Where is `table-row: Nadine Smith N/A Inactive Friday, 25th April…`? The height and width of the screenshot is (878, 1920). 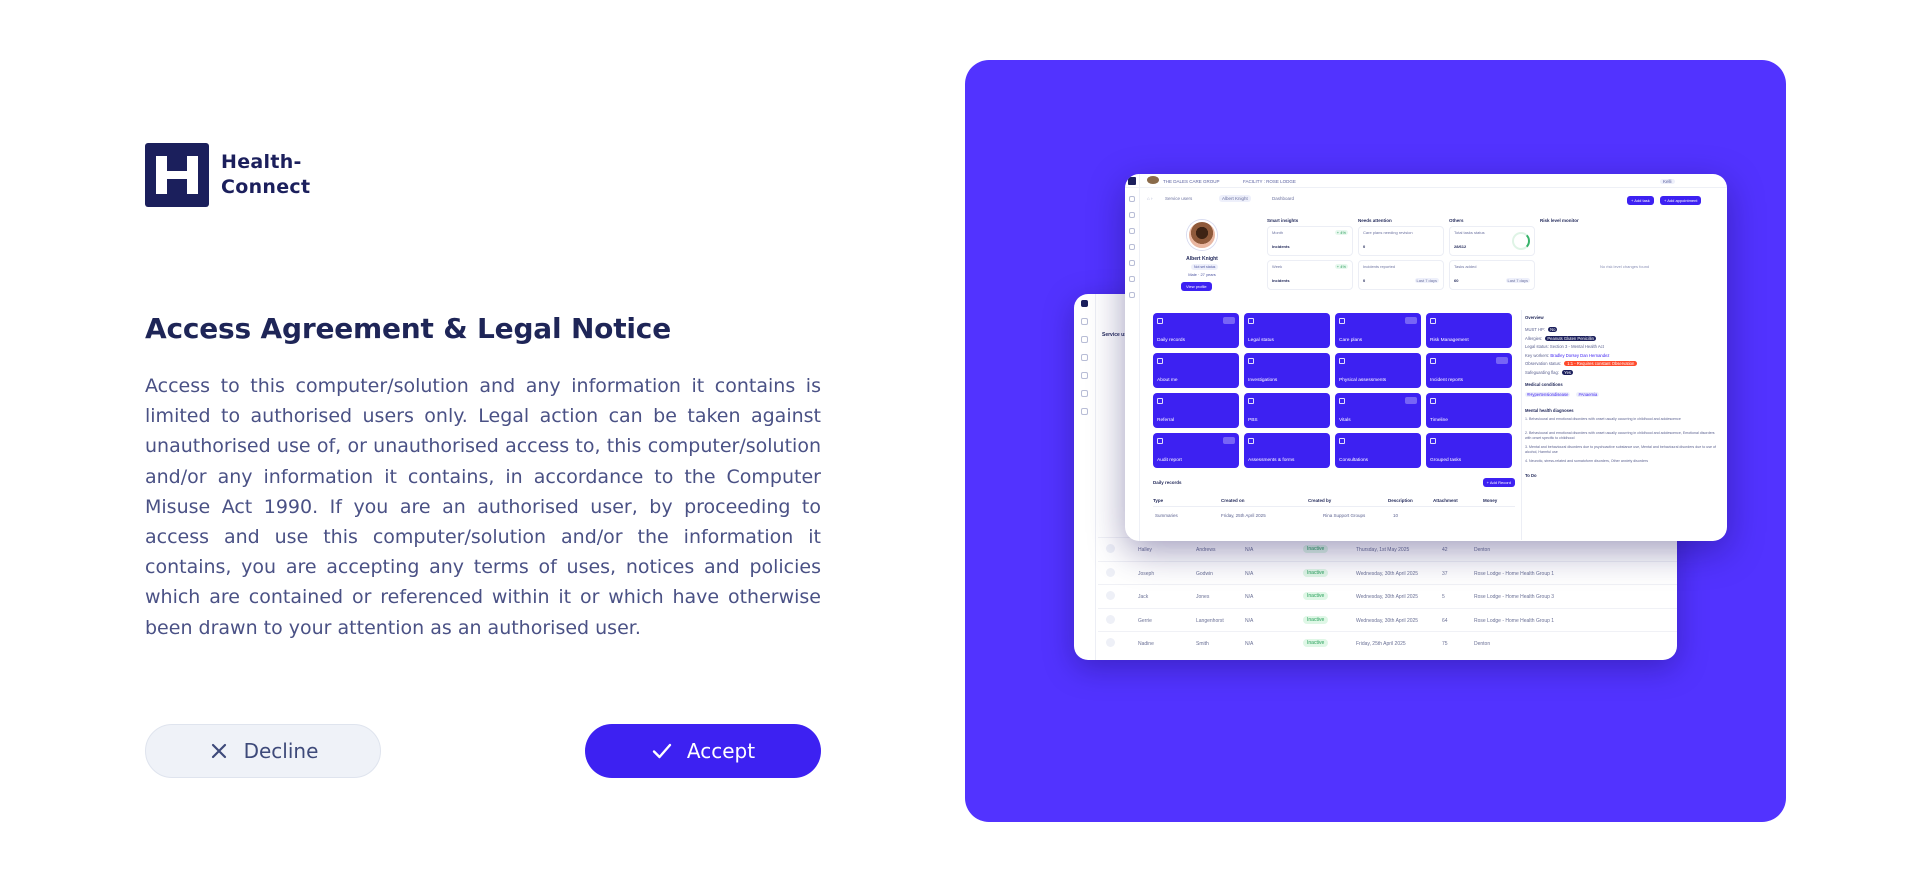
table-row: Nadine Smith N/A Inactive Friday, 25th April… is located at coordinates (1387, 642).